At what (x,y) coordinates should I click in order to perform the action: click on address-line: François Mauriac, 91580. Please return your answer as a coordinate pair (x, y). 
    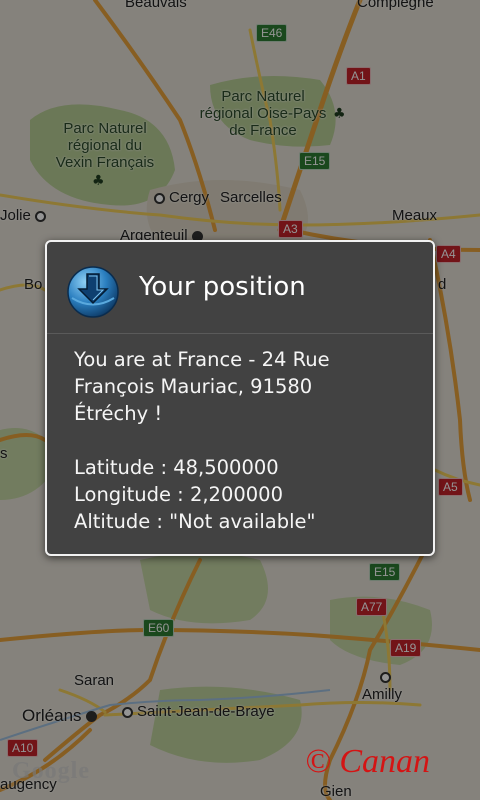
    Looking at the image, I should click on (193, 386).